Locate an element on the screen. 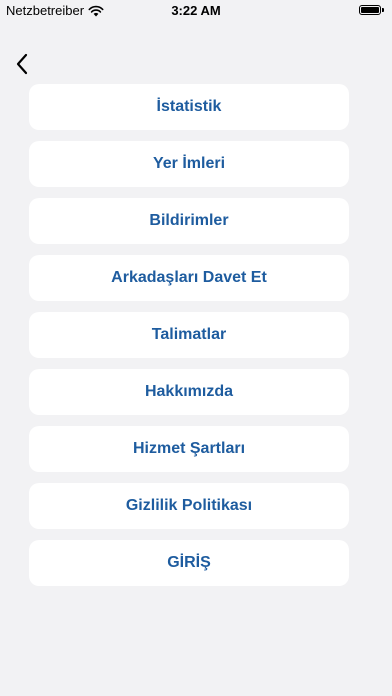 The width and height of the screenshot is (392, 696). menu-item-notifications: Bildirimler is located at coordinates (189, 221).